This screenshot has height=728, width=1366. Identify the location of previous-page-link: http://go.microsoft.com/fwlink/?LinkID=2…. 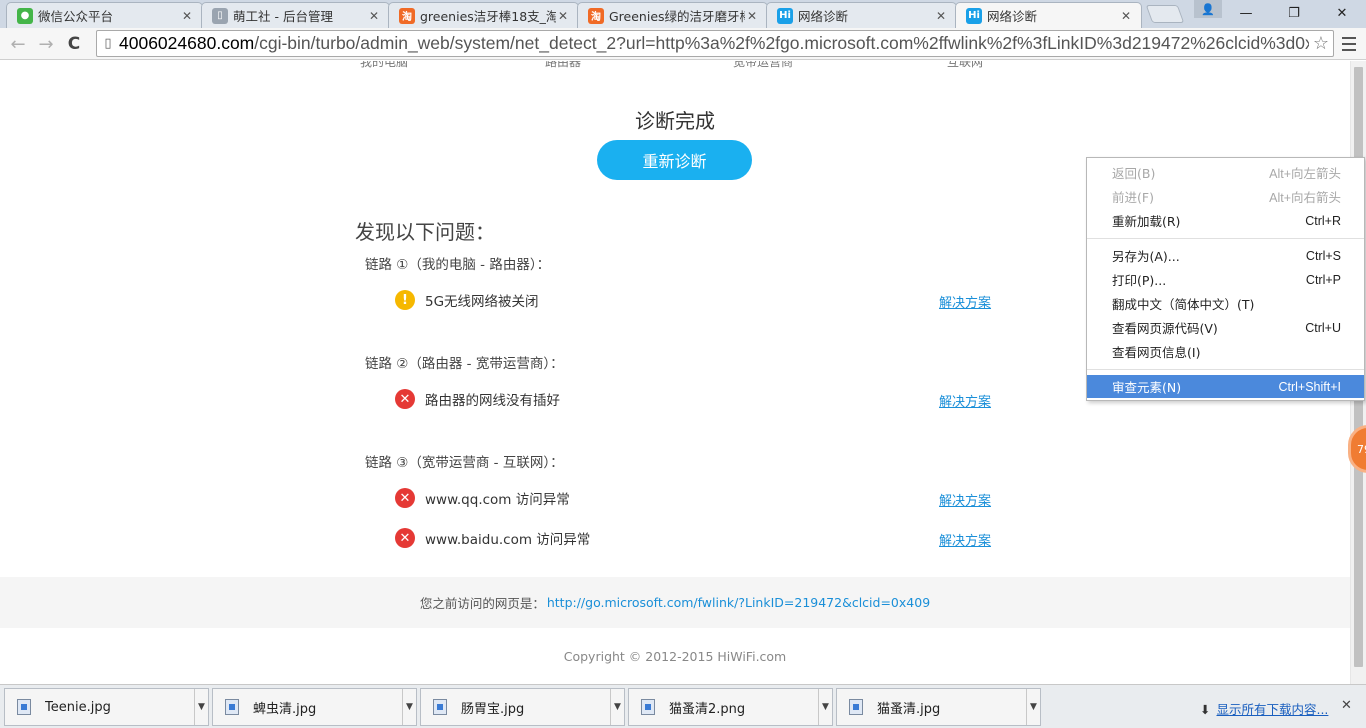
(738, 602).